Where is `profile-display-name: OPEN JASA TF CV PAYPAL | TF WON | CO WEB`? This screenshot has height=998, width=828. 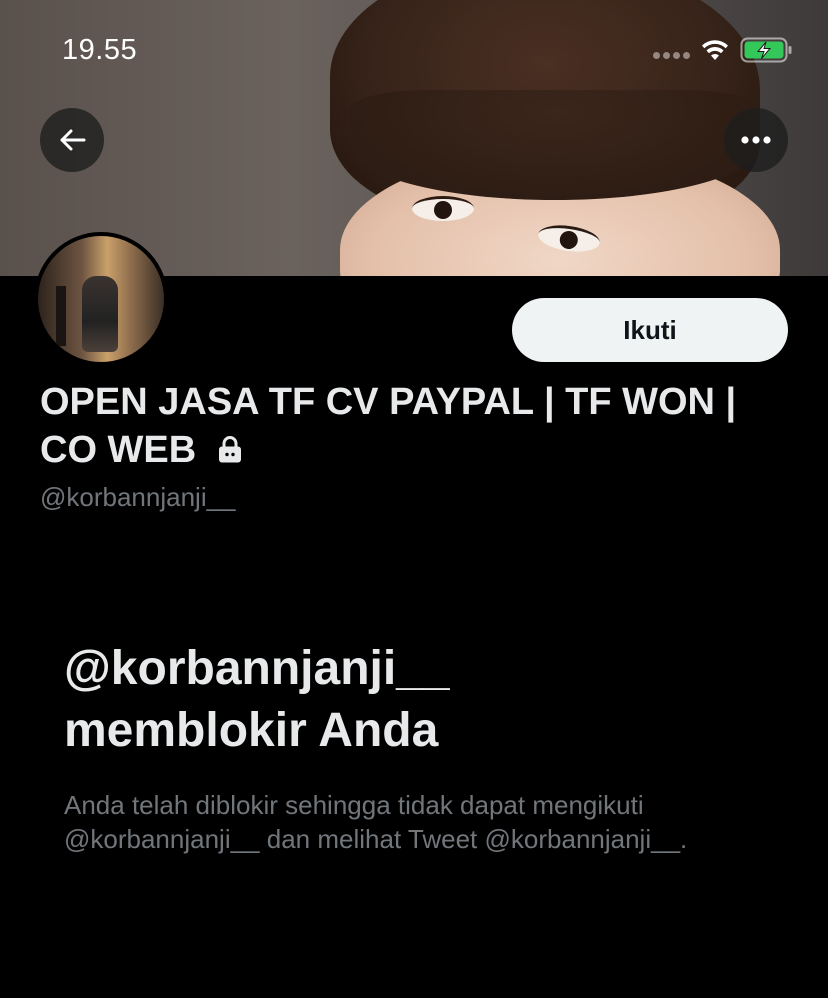
profile-display-name: OPEN JASA TF CV PAYPAL | TF WON | CO WEB is located at coordinates (420, 426).